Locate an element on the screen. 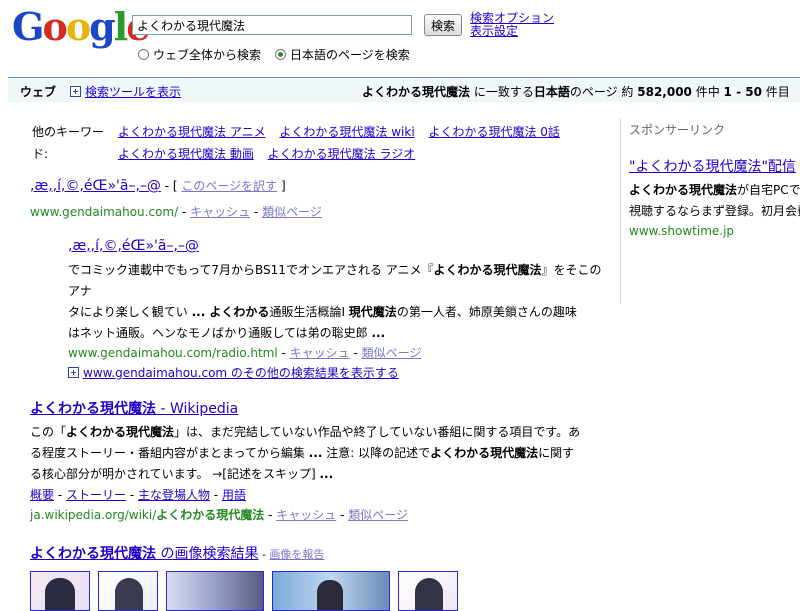 The image size is (800, 611). sitelink: ストーリー is located at coordinates (96, 495).